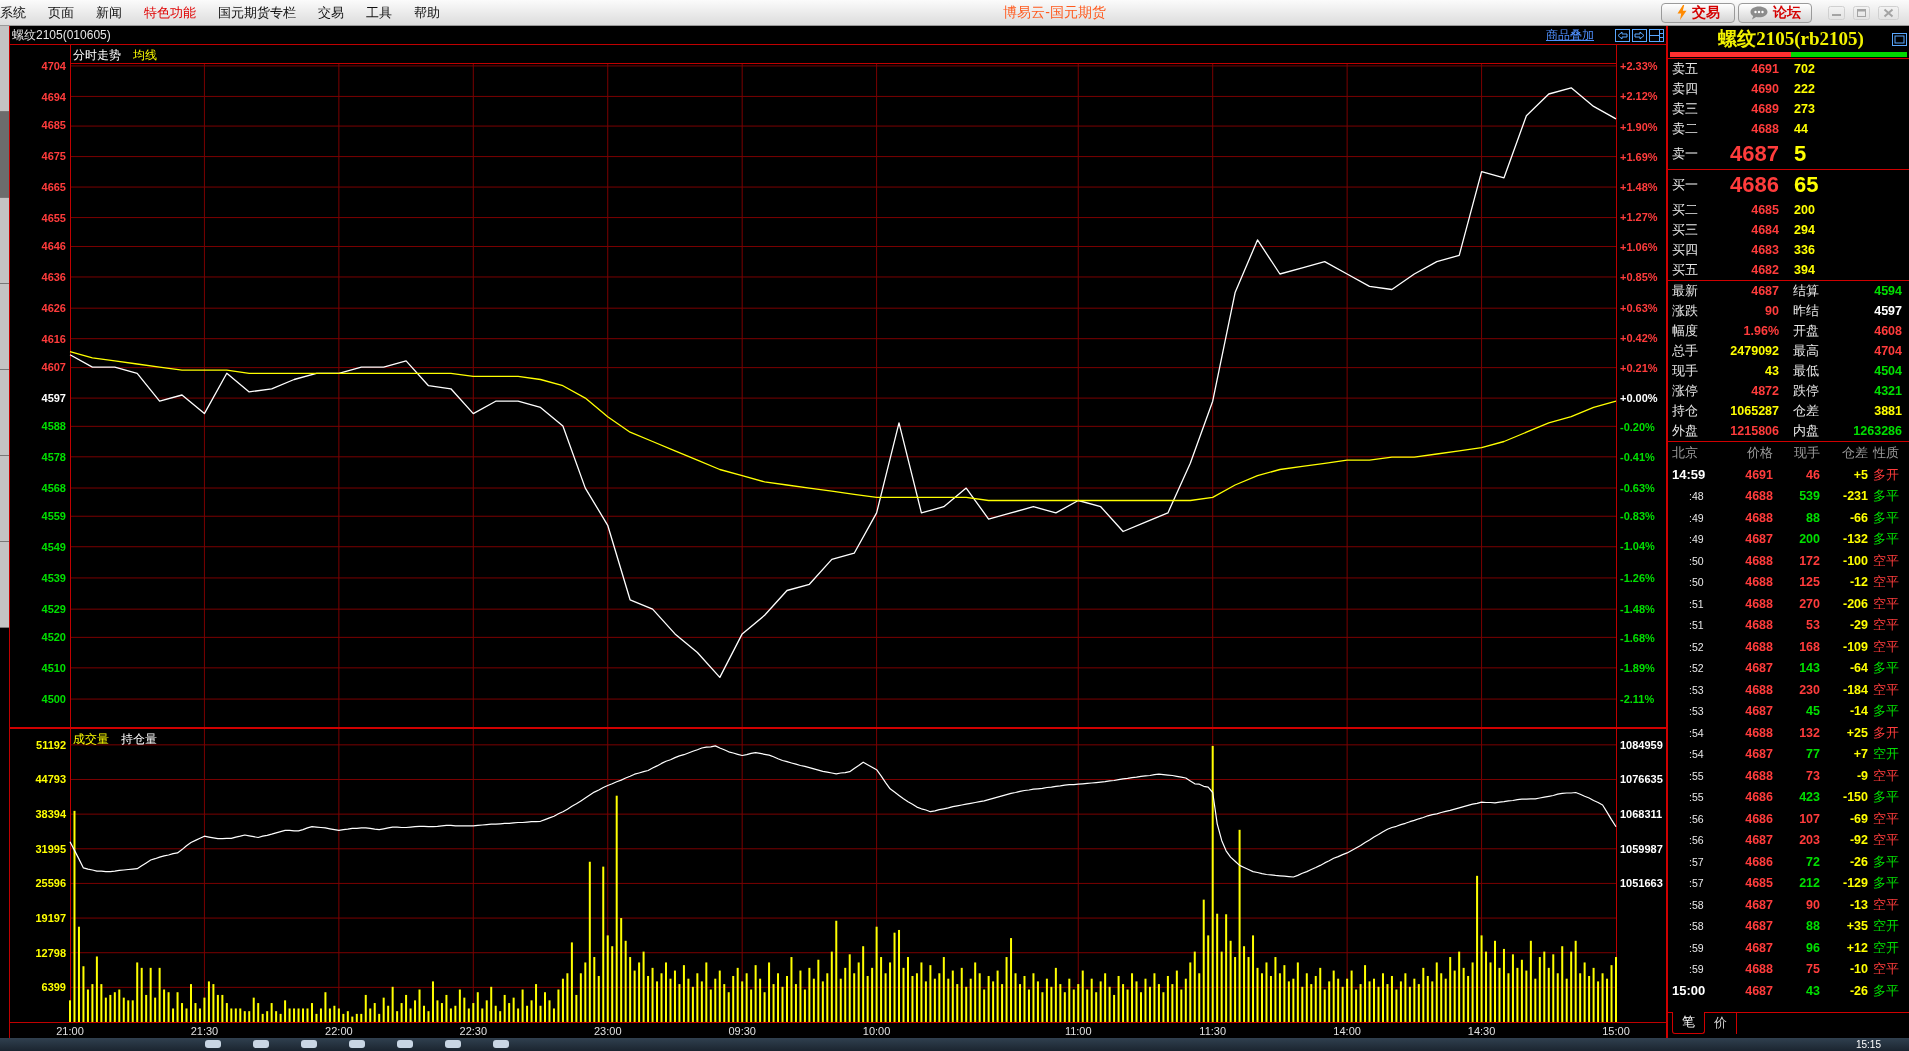  I want to click on open-interest-change: -10, so click(1858, 969).